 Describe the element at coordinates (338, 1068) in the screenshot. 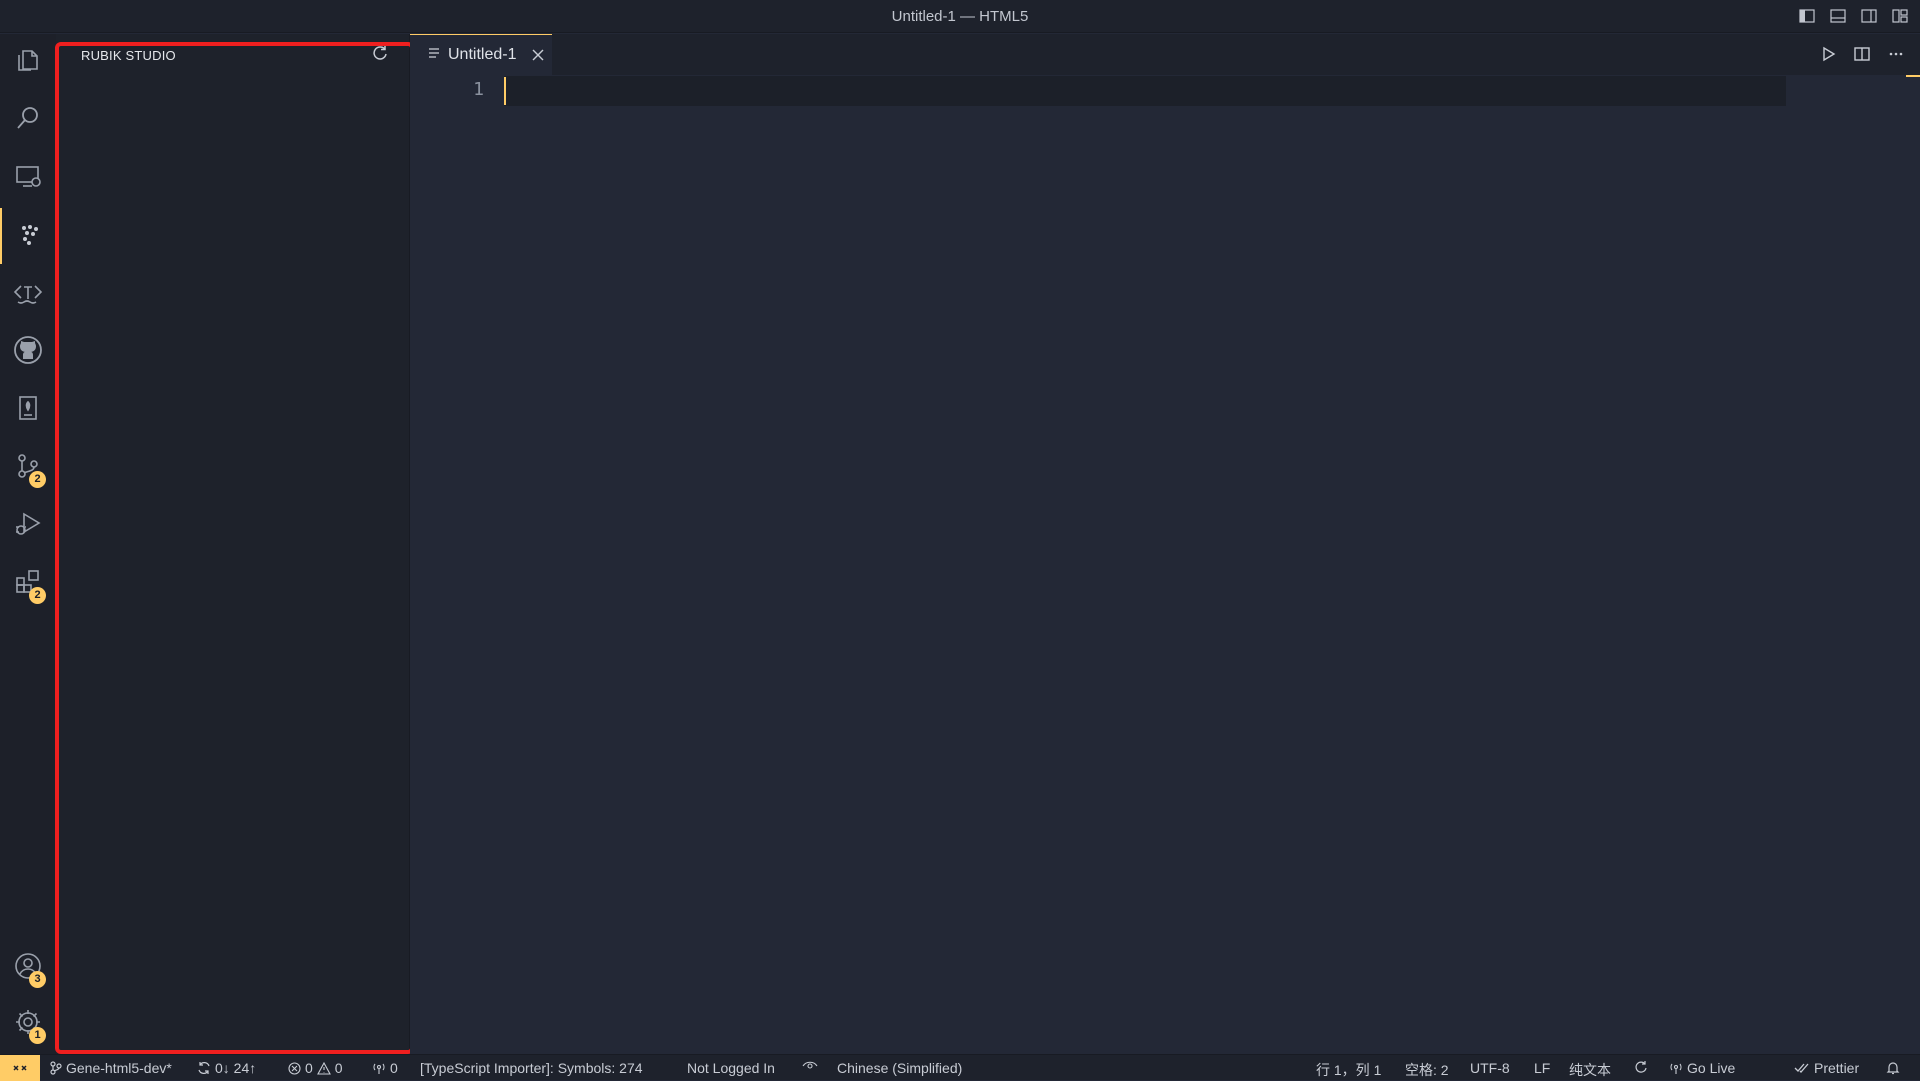

I see `warning-count: 0` at that location.